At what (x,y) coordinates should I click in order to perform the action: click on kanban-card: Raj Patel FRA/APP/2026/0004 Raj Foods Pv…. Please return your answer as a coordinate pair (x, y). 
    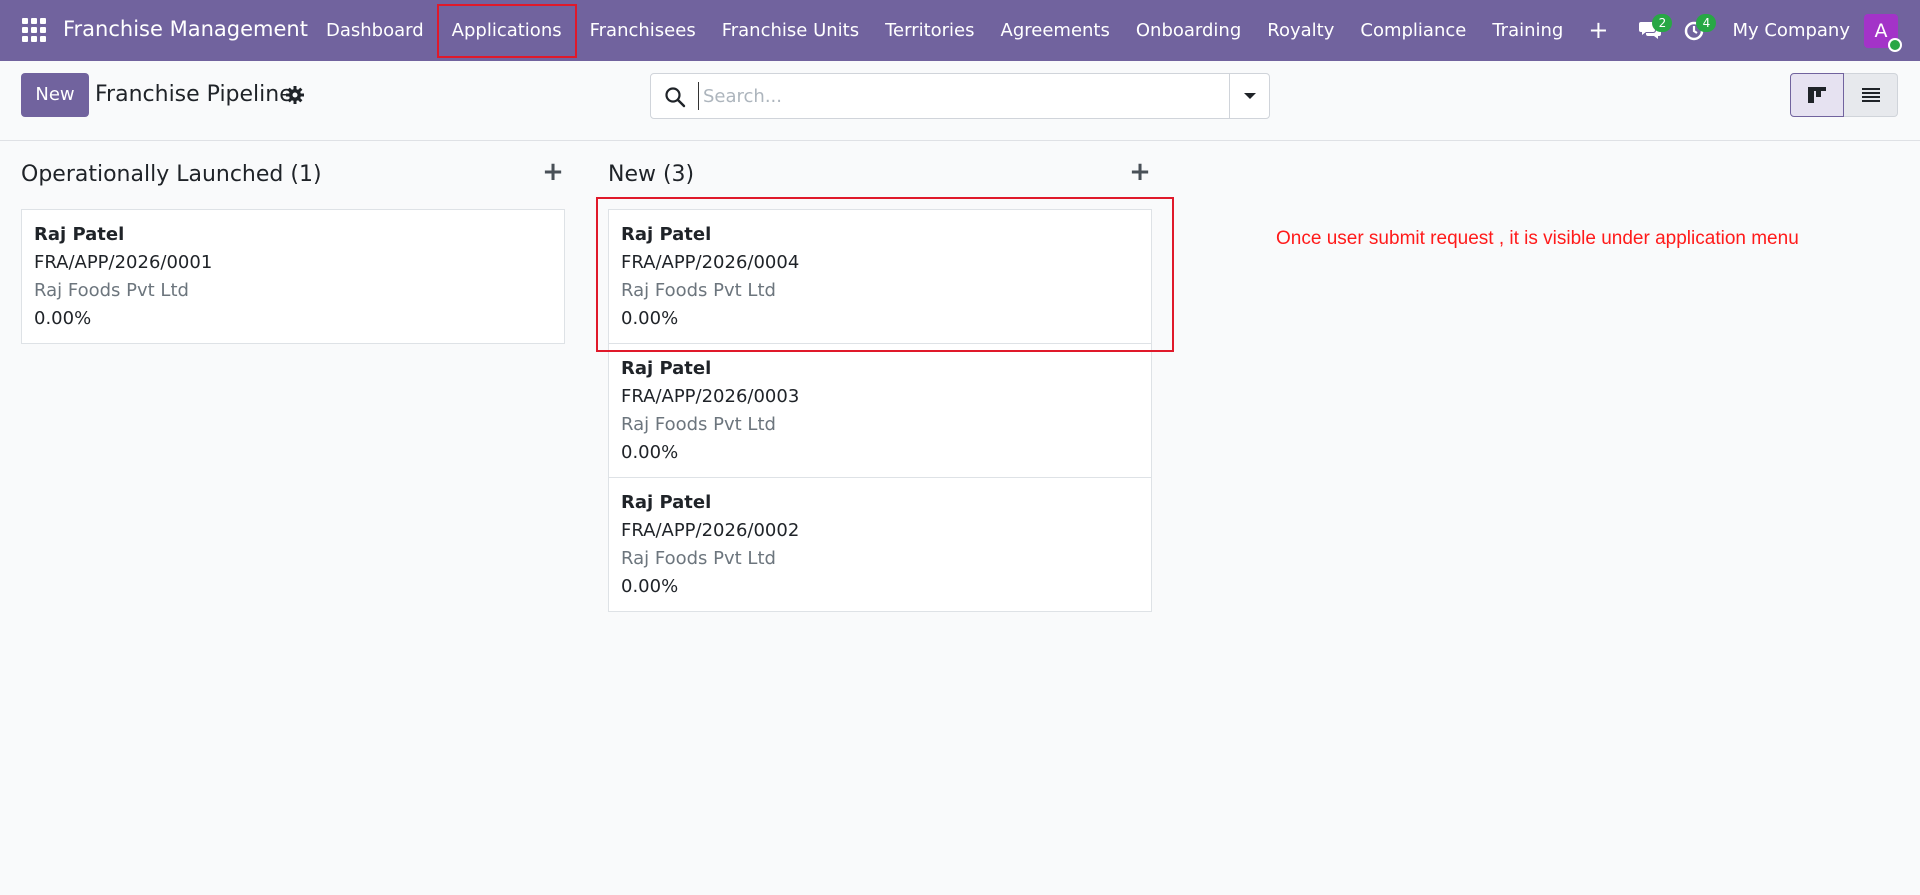
    Looking at the image, I should click on (880, 276).